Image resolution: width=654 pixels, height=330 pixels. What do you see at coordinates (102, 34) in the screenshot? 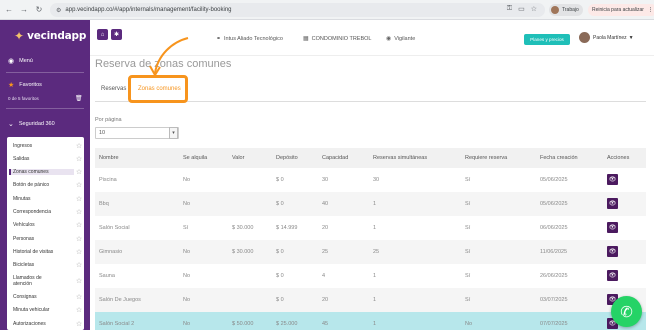
I see `home-icon: ⌂` at bounding box center [102, 34].